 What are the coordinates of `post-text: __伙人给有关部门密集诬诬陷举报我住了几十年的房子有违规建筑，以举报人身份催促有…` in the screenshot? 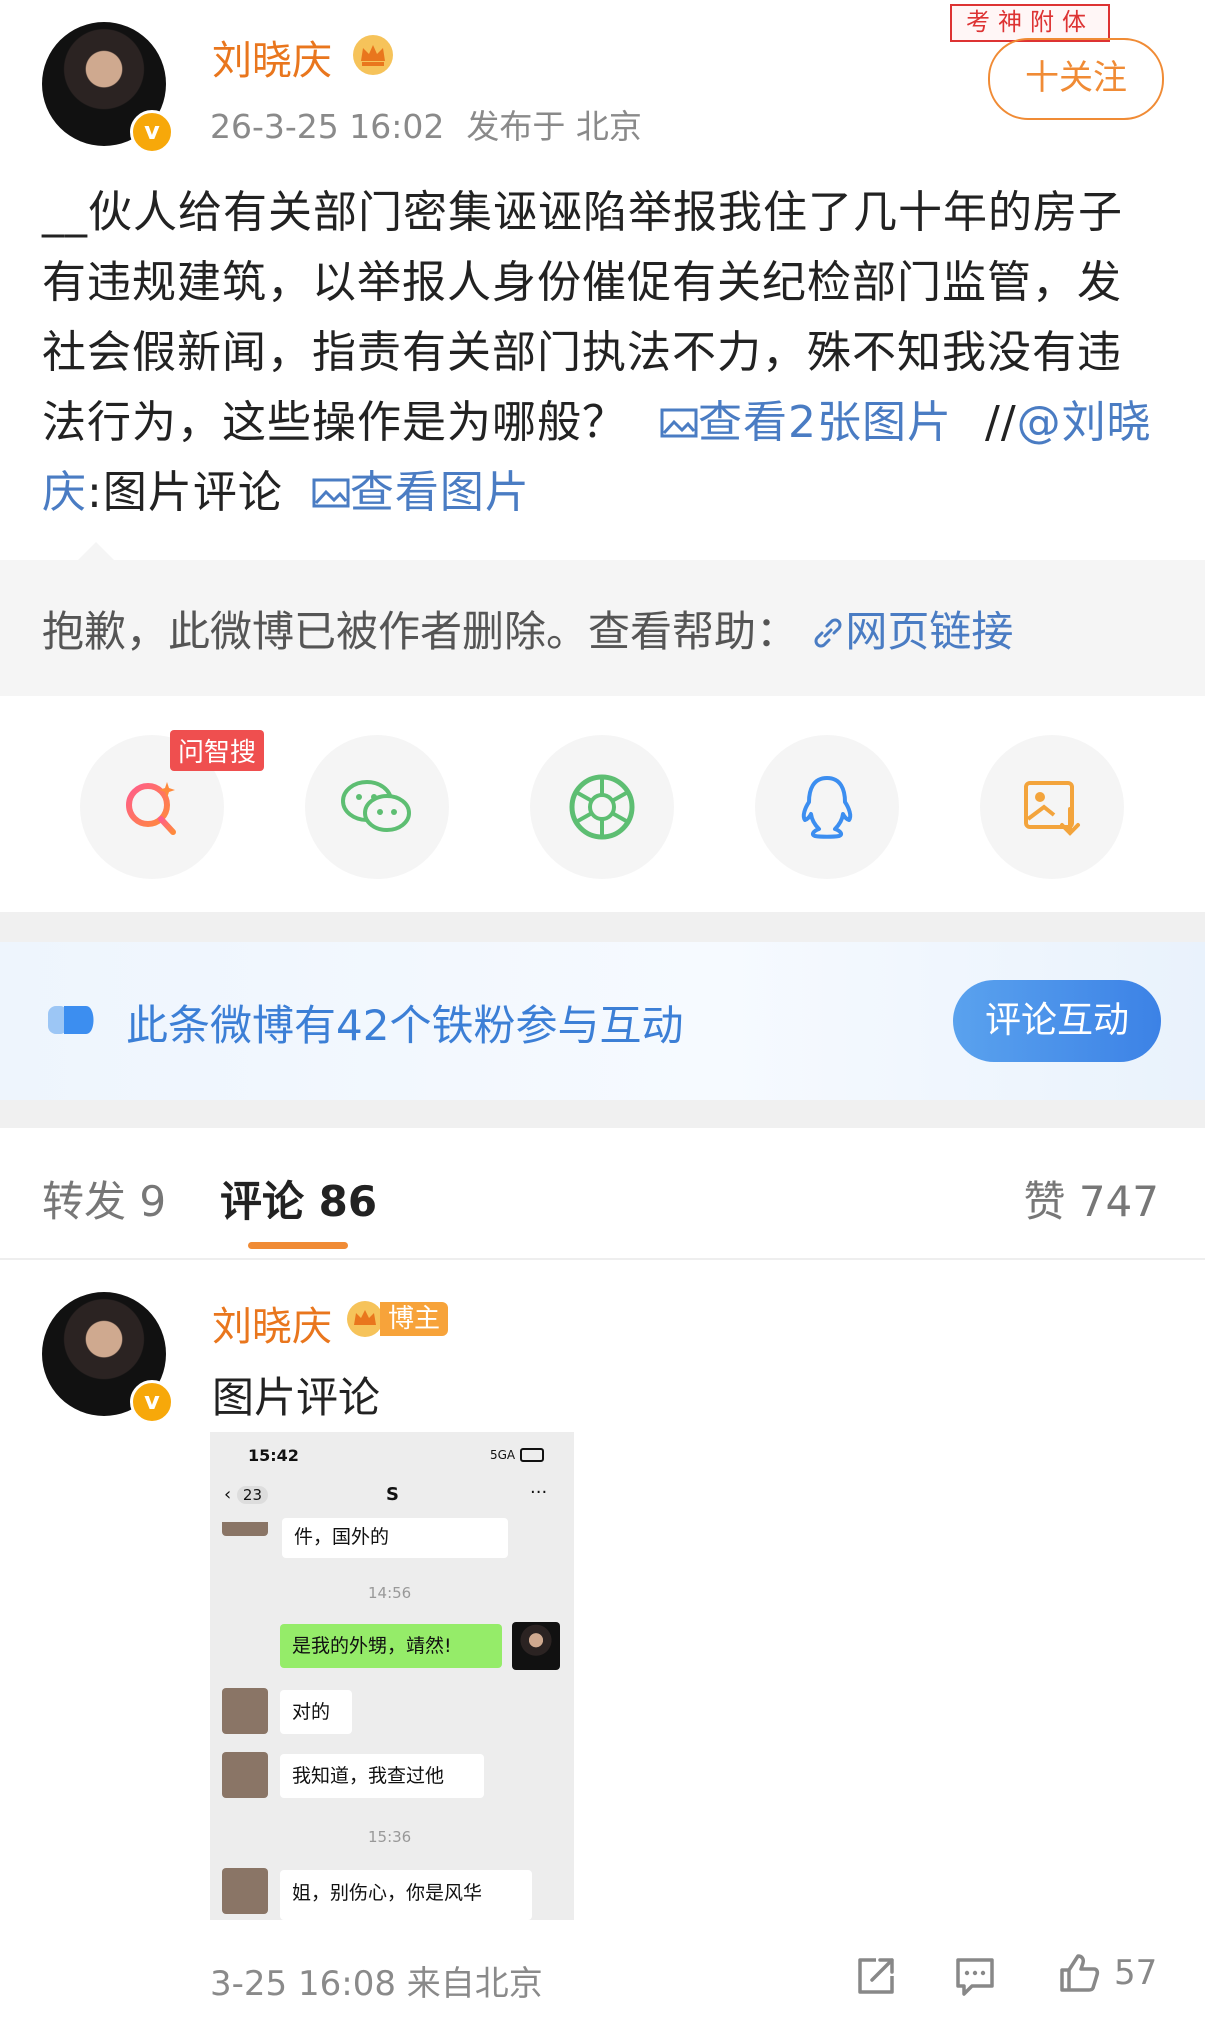 It's located at (582, 317).